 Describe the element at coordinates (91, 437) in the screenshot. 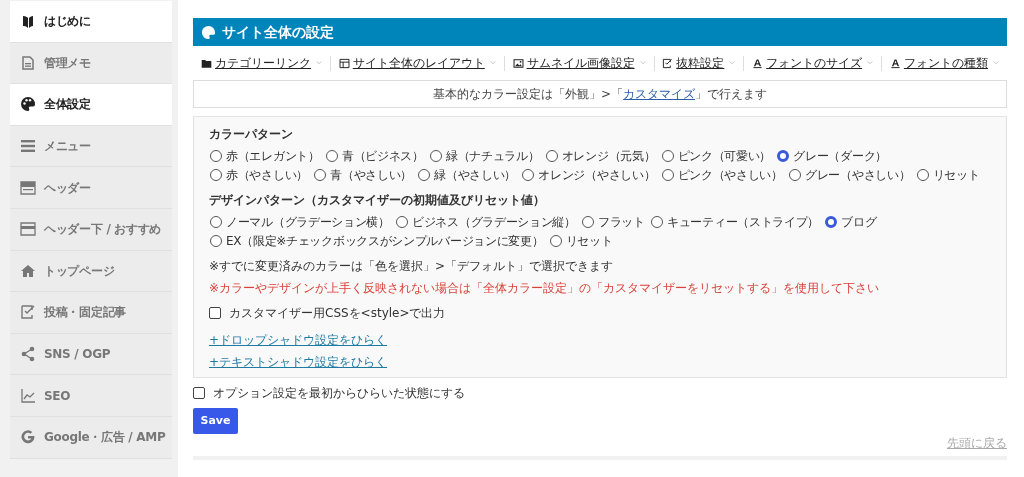

I see `sidebar-item: Google・広告 / AMP` at that location.